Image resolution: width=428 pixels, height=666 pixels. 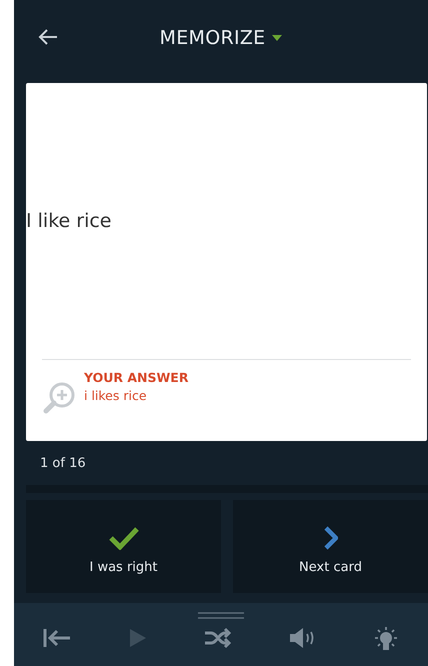 I want to click on dropdown-caret-icon, so click(x=277, y=38).